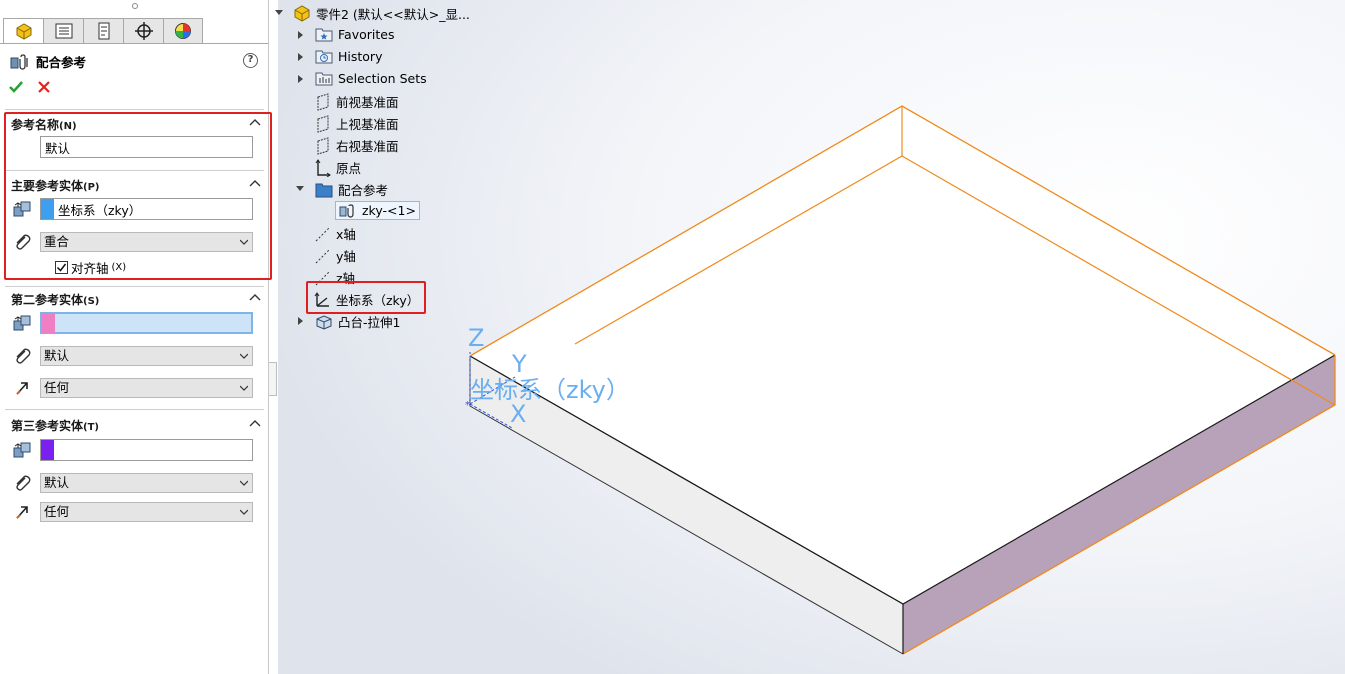  I want to click on panel-grip, so click(135, 6).